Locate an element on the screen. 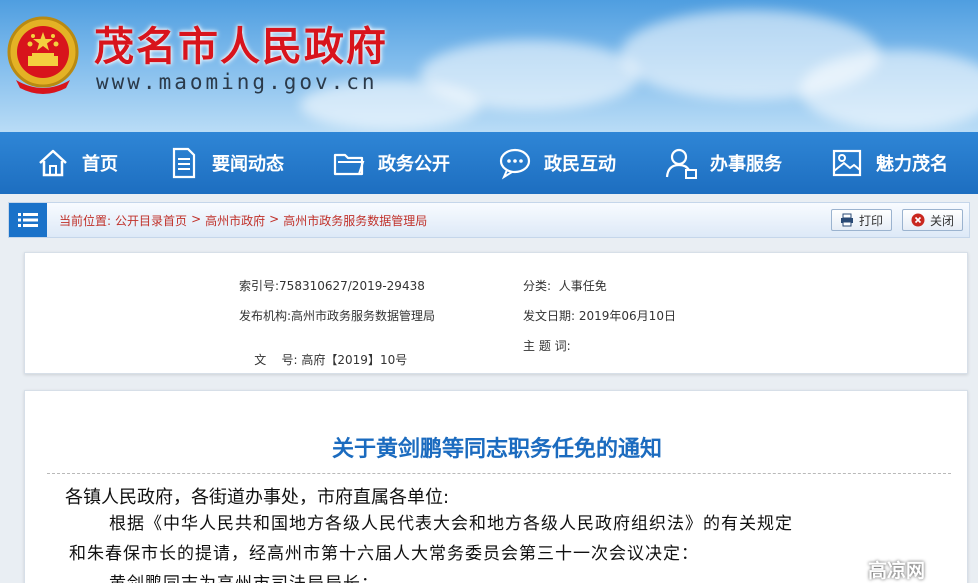  meta-category-label: 分类: is located at coordinates (537, 286).